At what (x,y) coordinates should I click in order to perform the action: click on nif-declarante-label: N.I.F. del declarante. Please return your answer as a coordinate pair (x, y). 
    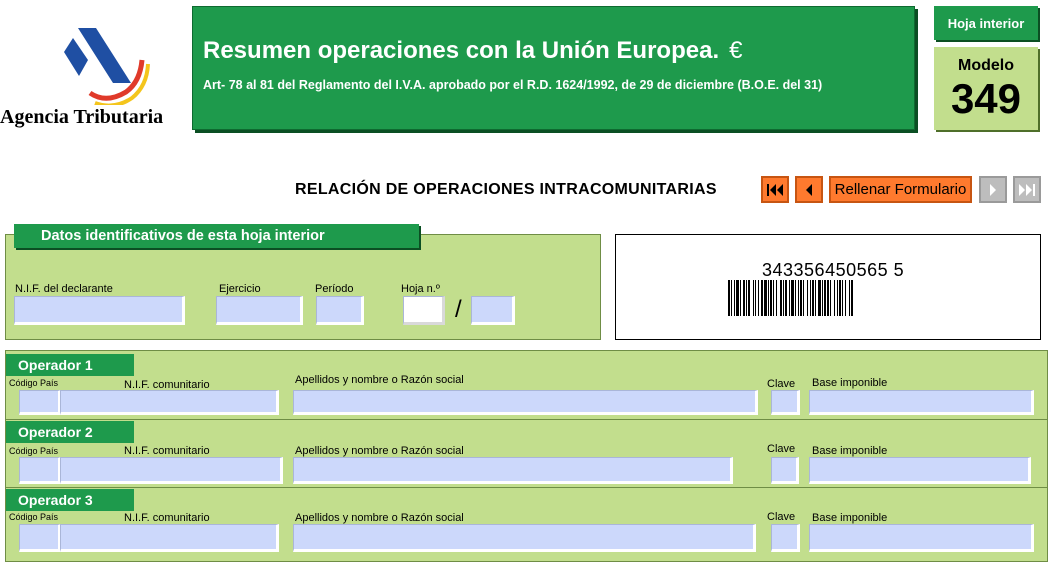
    Looking at the image, I should click on (64, 289).